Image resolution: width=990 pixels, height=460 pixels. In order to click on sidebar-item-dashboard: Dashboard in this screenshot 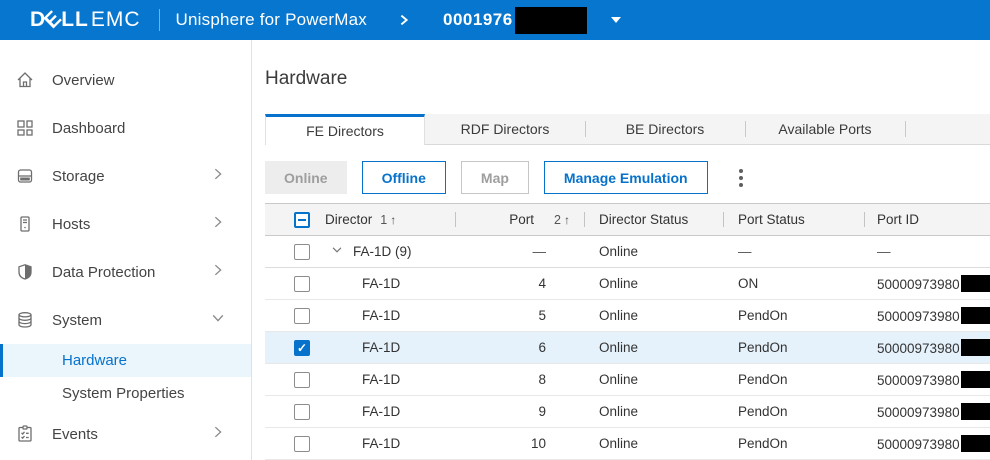, I will do `click(125, 128)`.